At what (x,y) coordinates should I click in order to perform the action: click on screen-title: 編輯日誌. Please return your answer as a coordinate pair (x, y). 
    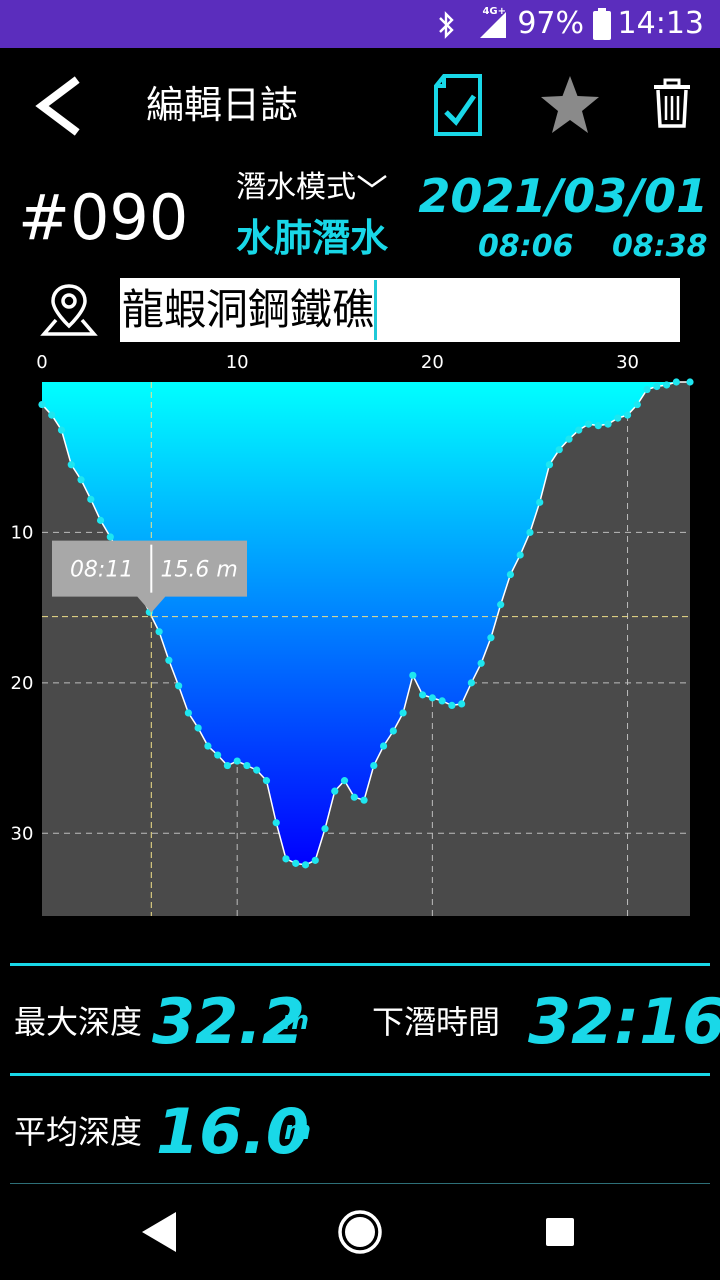
    Looking at the image, I should click on (222, 105).